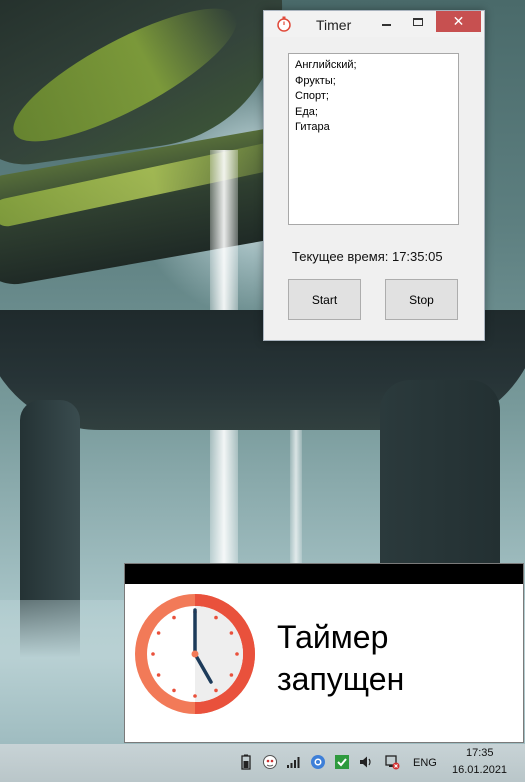 The image size is (525, 782). I want to click on list-item: Гитара, so click(373, 128).